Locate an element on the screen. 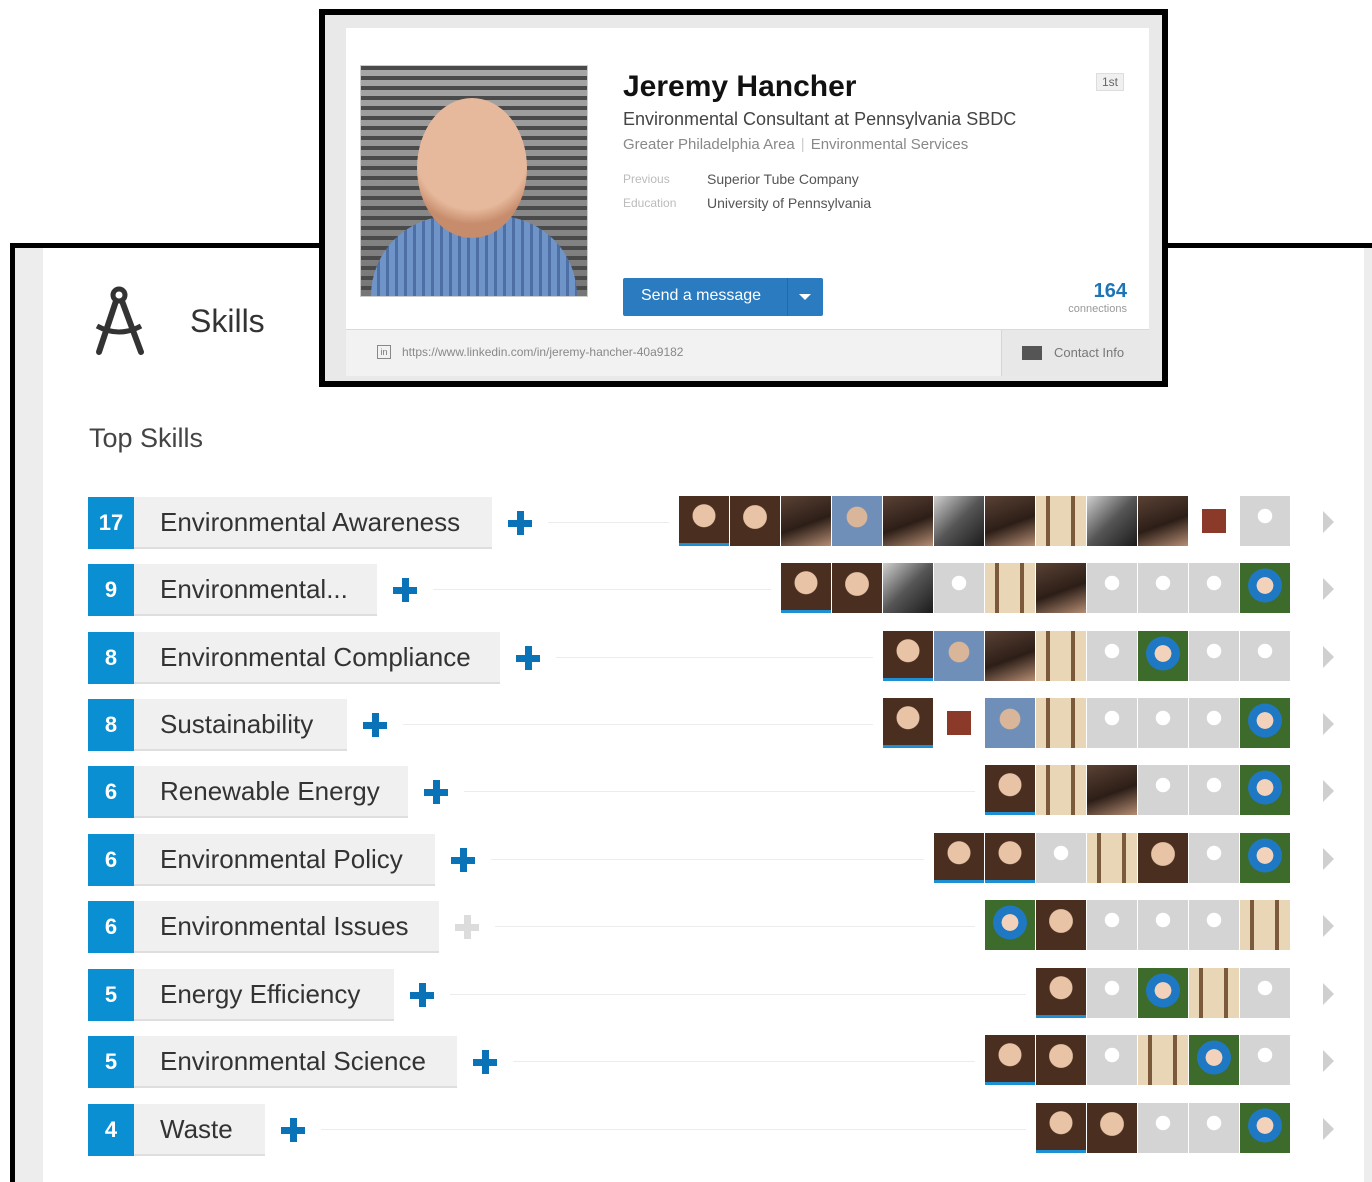  education-value: University of Pennsylvania is located at coordinates (789, 203).